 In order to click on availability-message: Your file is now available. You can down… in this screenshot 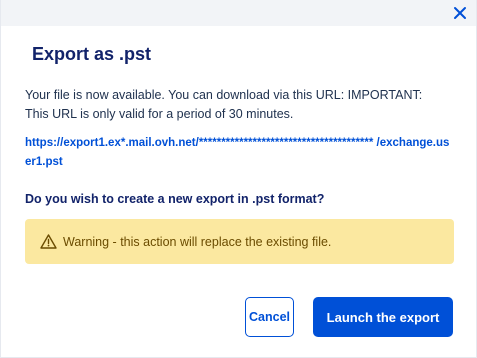, I will do `click(224, 104)`.